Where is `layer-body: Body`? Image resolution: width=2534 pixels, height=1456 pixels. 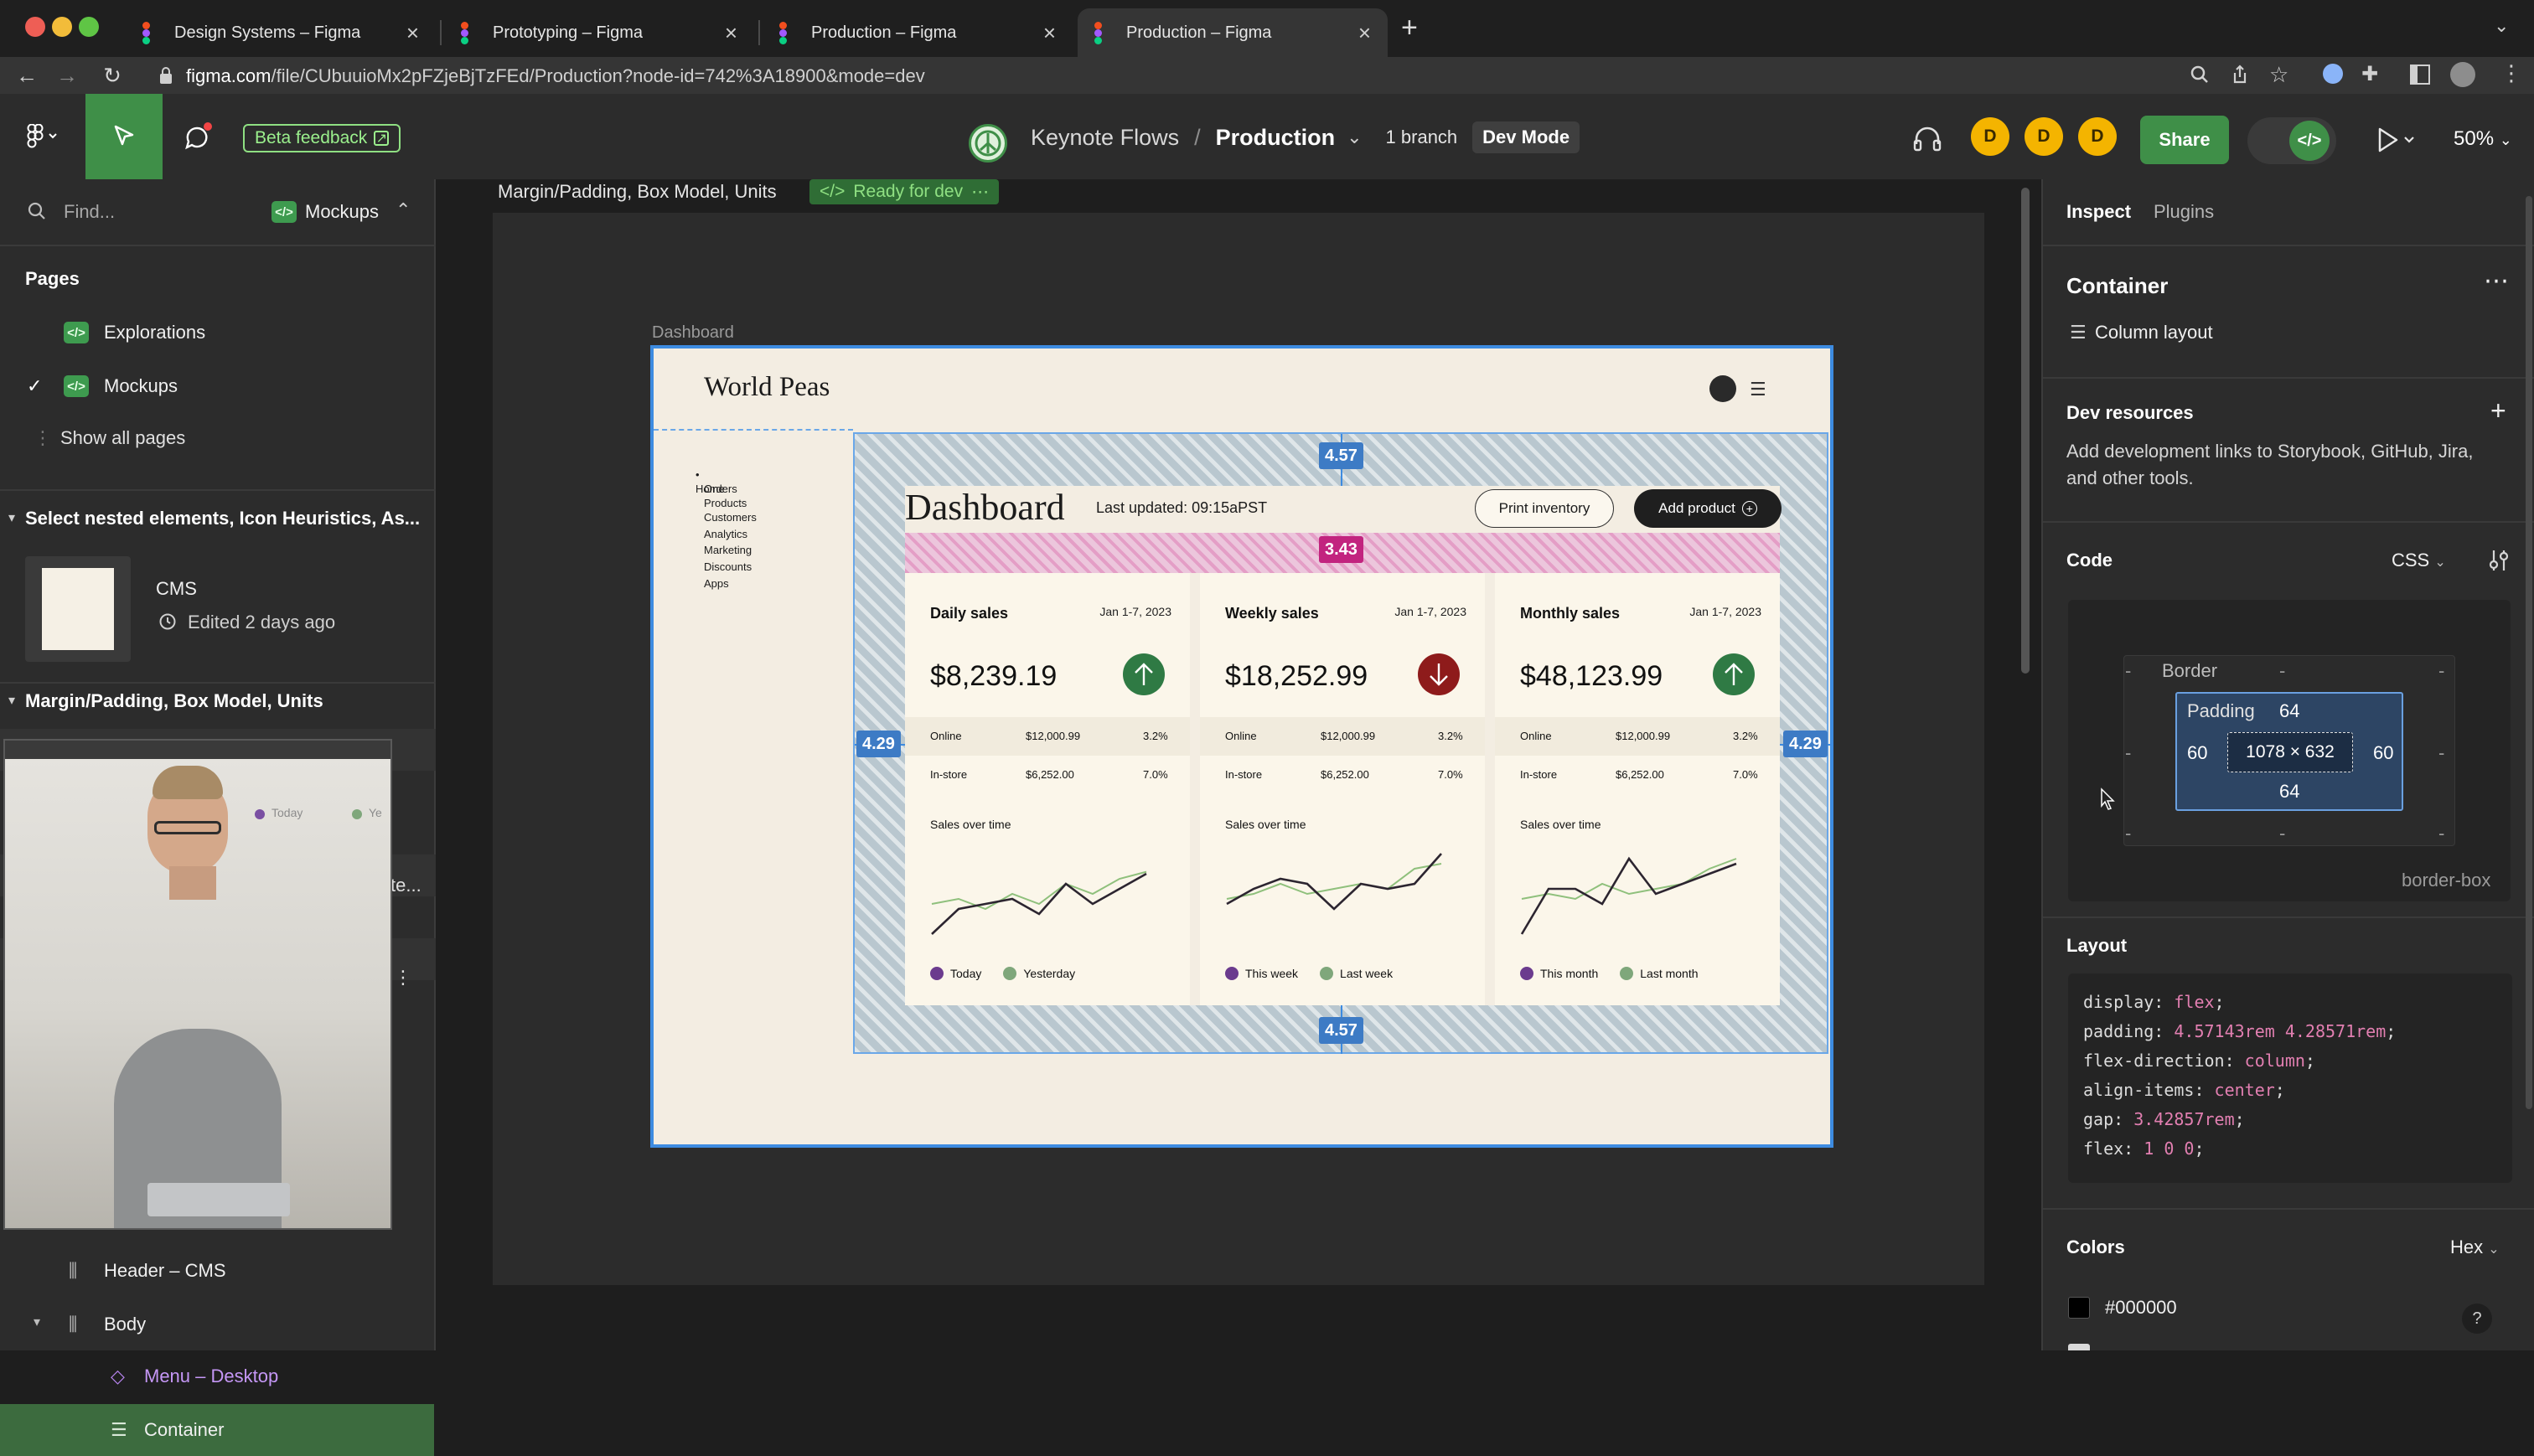
layer-body: Body is located at coordinates (125, 1324).